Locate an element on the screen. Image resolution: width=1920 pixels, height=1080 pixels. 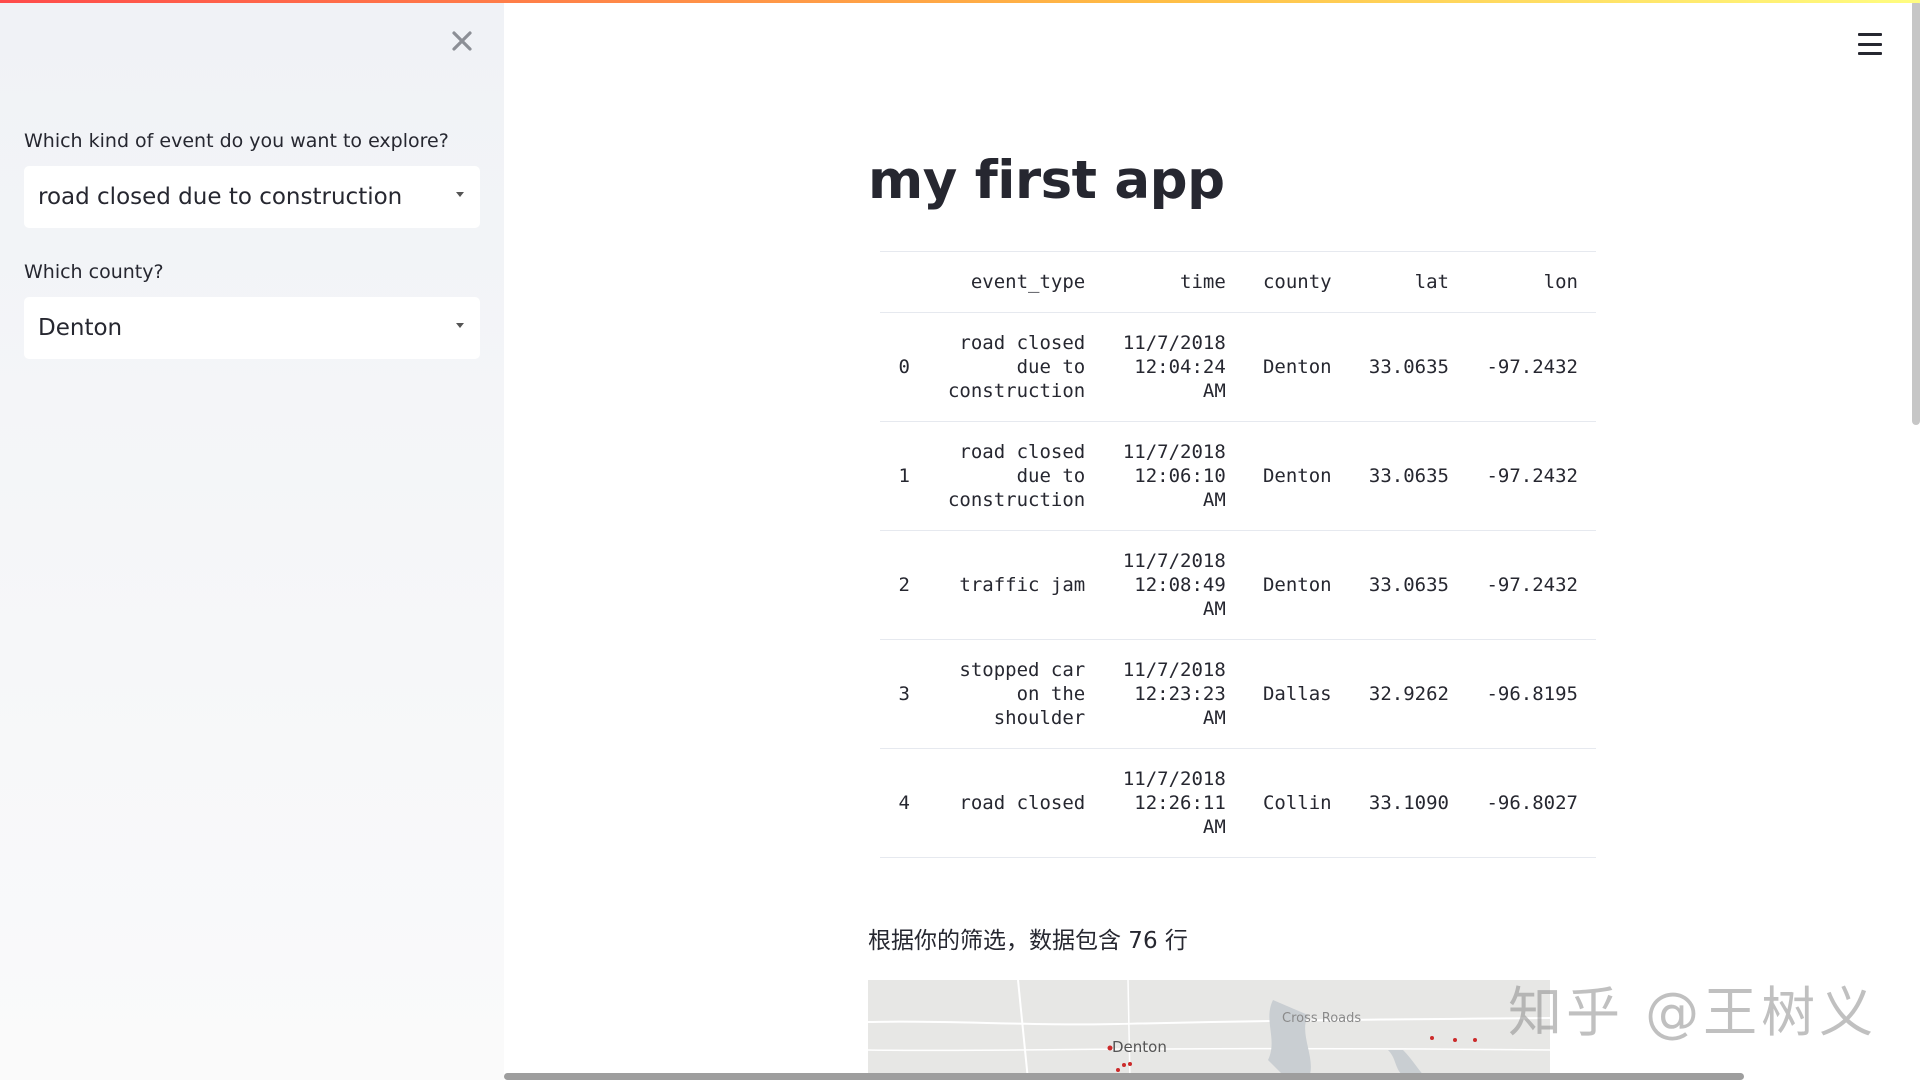
column-header-lat: lat is located at coordinates (1431, 282).